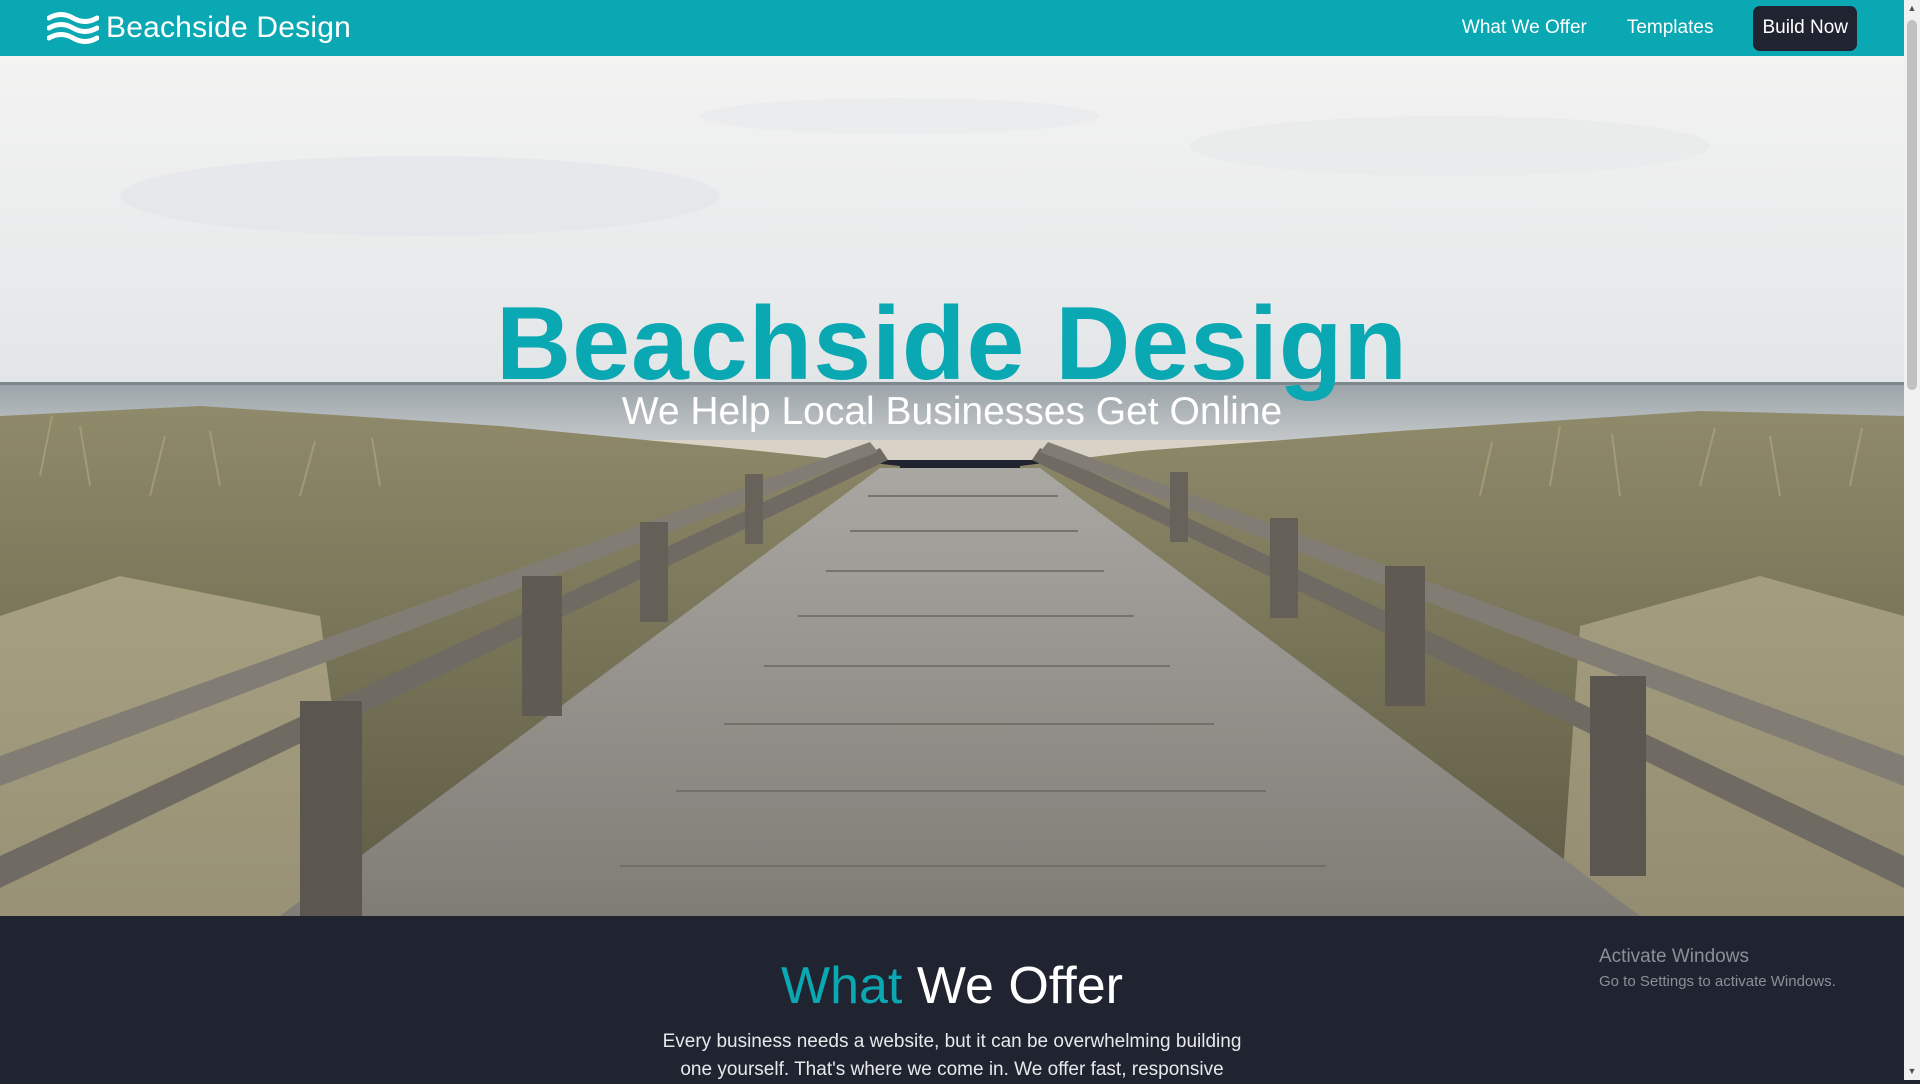 Image resolution: width=1920 pixels, height=1084 pixels. What do you see at coordinates (1524, 28) in the screenshot?
I see `nav-link-what-we-offer: What We Offer` at bounding box center [1524, 28].